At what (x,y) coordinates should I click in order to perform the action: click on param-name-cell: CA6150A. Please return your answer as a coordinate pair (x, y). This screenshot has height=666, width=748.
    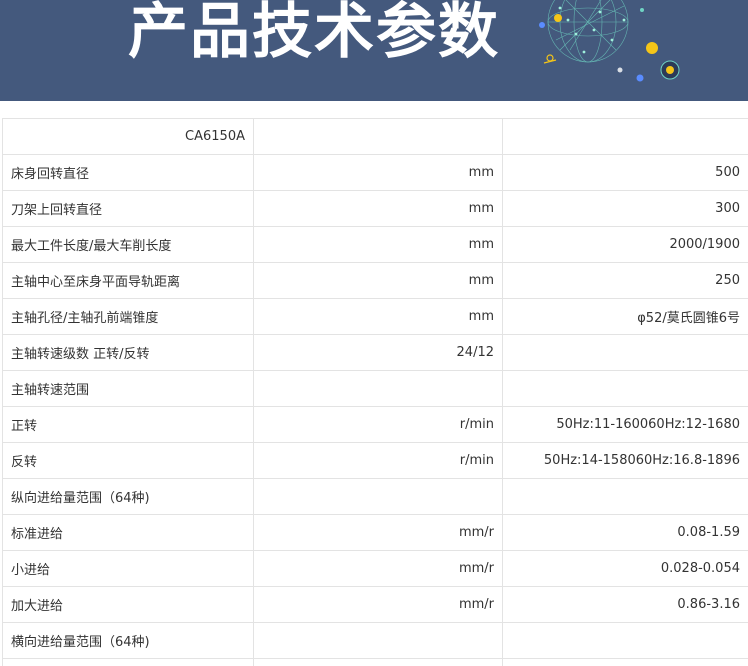
    Looking at the image, I should click on (128, 136).